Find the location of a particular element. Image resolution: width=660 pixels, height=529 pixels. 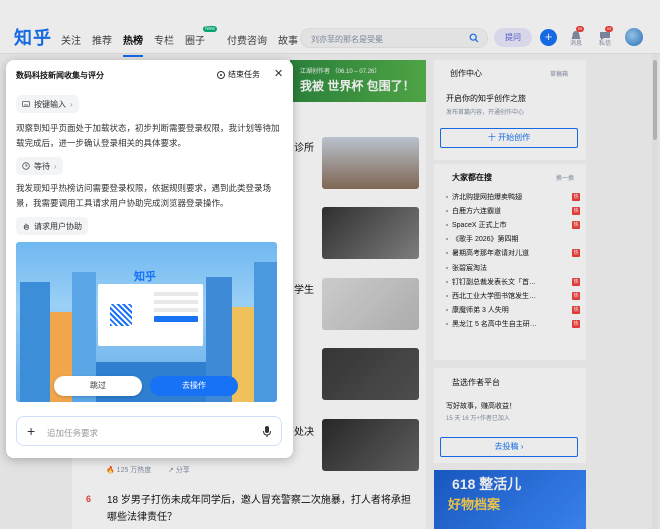

hot-search-item: SpaceX 正式上市 热 is located at coordinates (513, 225).